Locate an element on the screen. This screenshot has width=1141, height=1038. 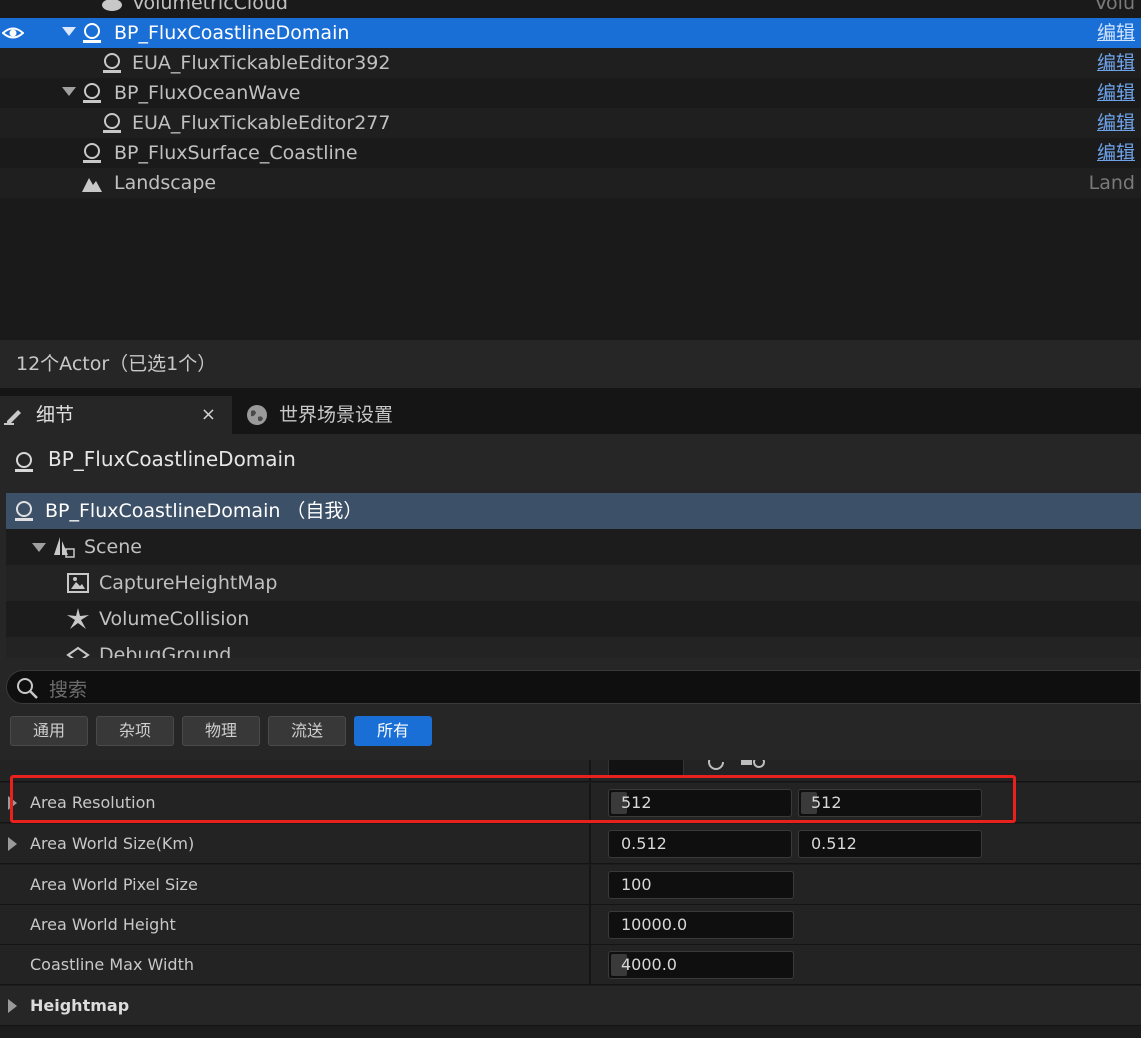
property-label: Area World Pixel Size is located at coordinates (114, 884).